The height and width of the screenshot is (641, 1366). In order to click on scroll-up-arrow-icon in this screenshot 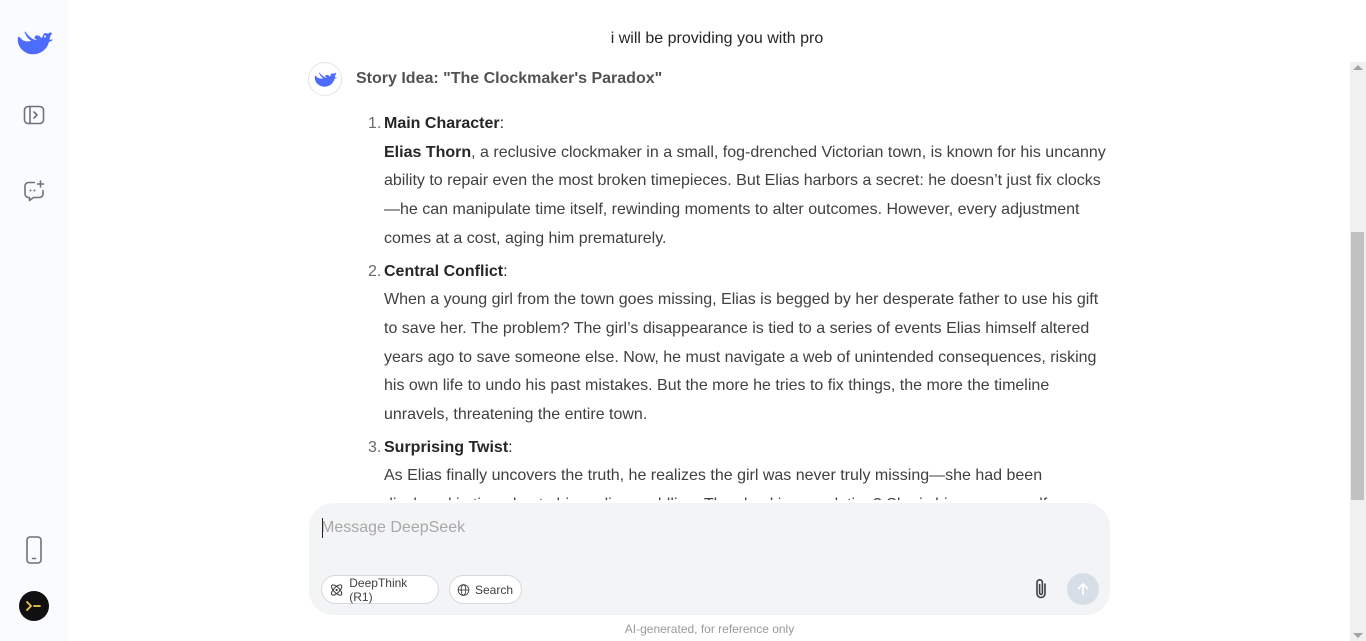, I will do `click(1358, 67)`.